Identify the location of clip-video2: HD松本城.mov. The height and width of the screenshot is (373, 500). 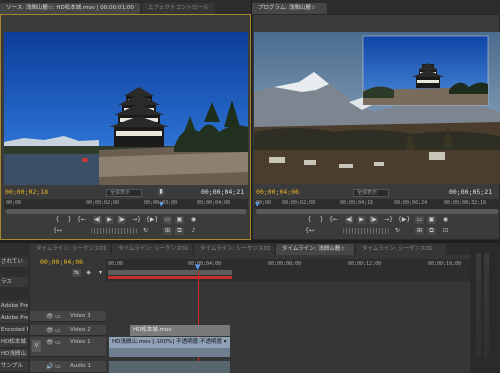
(180, 330).